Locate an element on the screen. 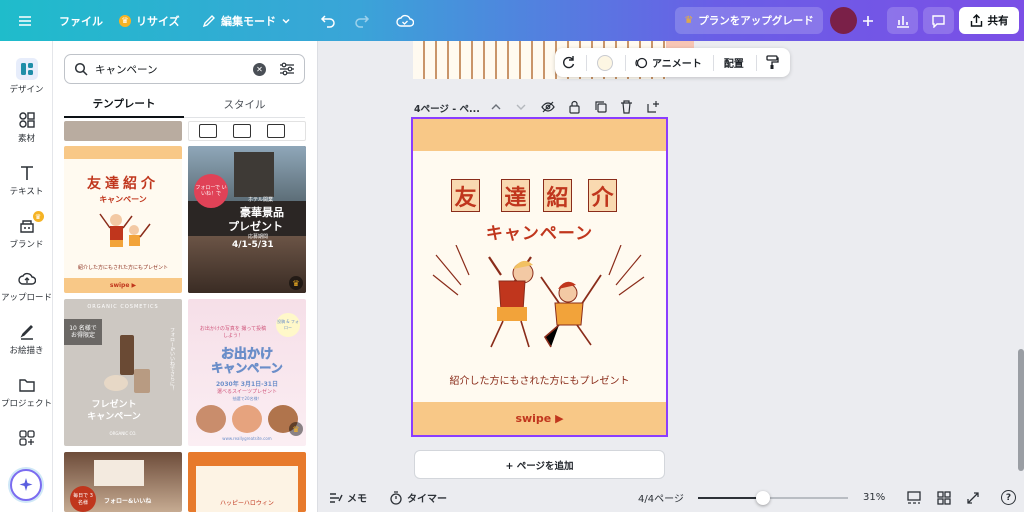 The width and height of the screenshot is (1024, 512). undo-button is located at coordinates (328, 20).